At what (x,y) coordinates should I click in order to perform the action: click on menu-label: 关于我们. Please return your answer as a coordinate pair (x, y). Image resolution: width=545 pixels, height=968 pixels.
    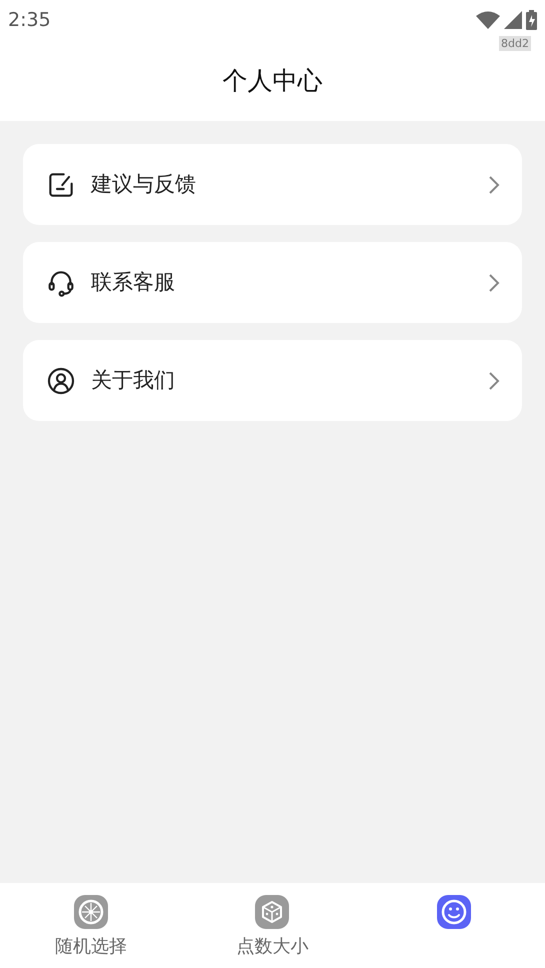
    Looking at the image, I should click on (133, 380).